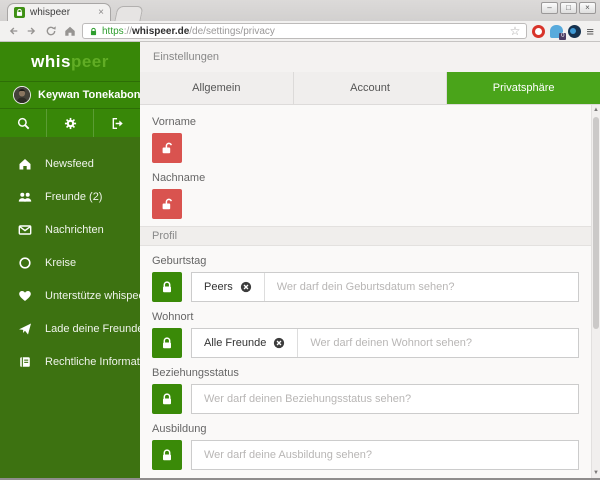  I want to click on bookmark-star-icon: ☆, so click(515, 31).